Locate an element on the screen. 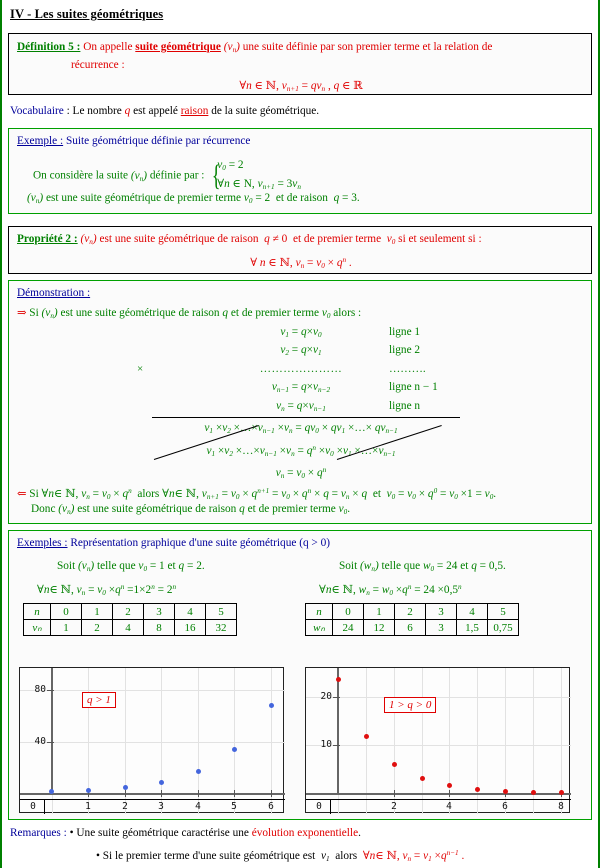 The height and width of the screenshot is (868, 600). demo-times-symbol: × is located at coordinates (140, 369).